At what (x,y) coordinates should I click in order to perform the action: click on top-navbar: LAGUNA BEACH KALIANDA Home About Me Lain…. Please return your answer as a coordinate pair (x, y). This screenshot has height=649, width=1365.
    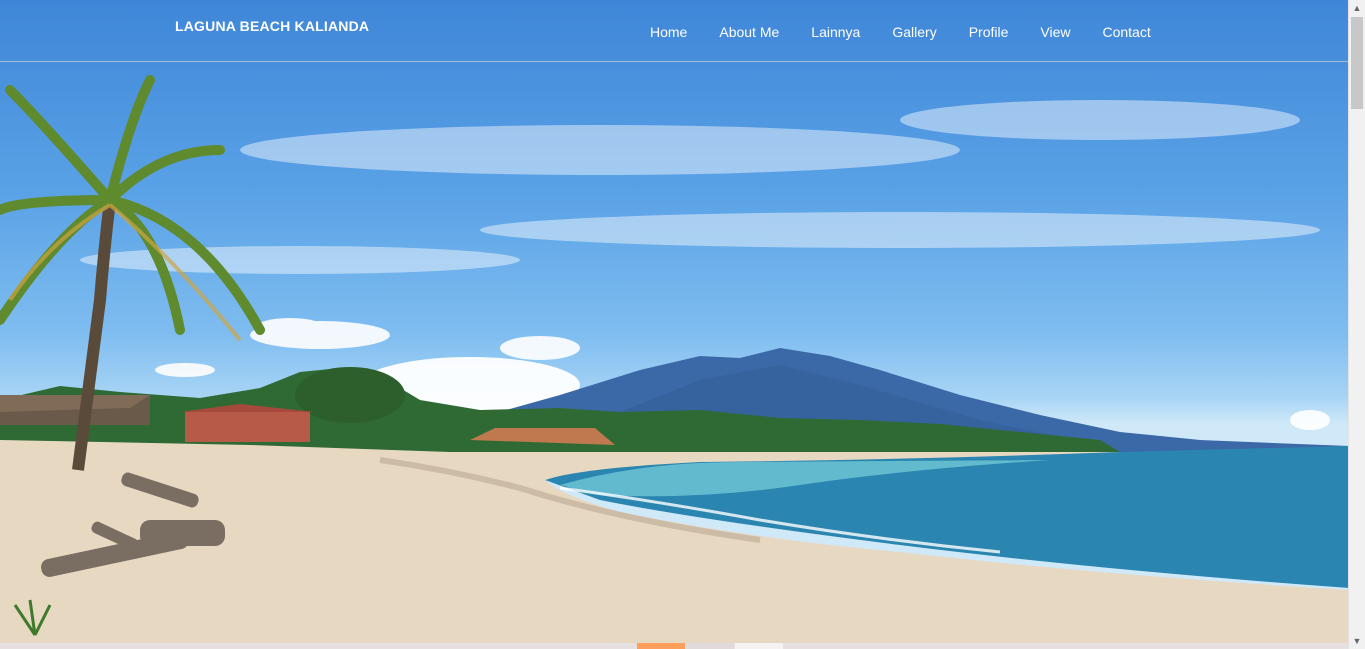
    Looking at the image, I should click on (674, 31).